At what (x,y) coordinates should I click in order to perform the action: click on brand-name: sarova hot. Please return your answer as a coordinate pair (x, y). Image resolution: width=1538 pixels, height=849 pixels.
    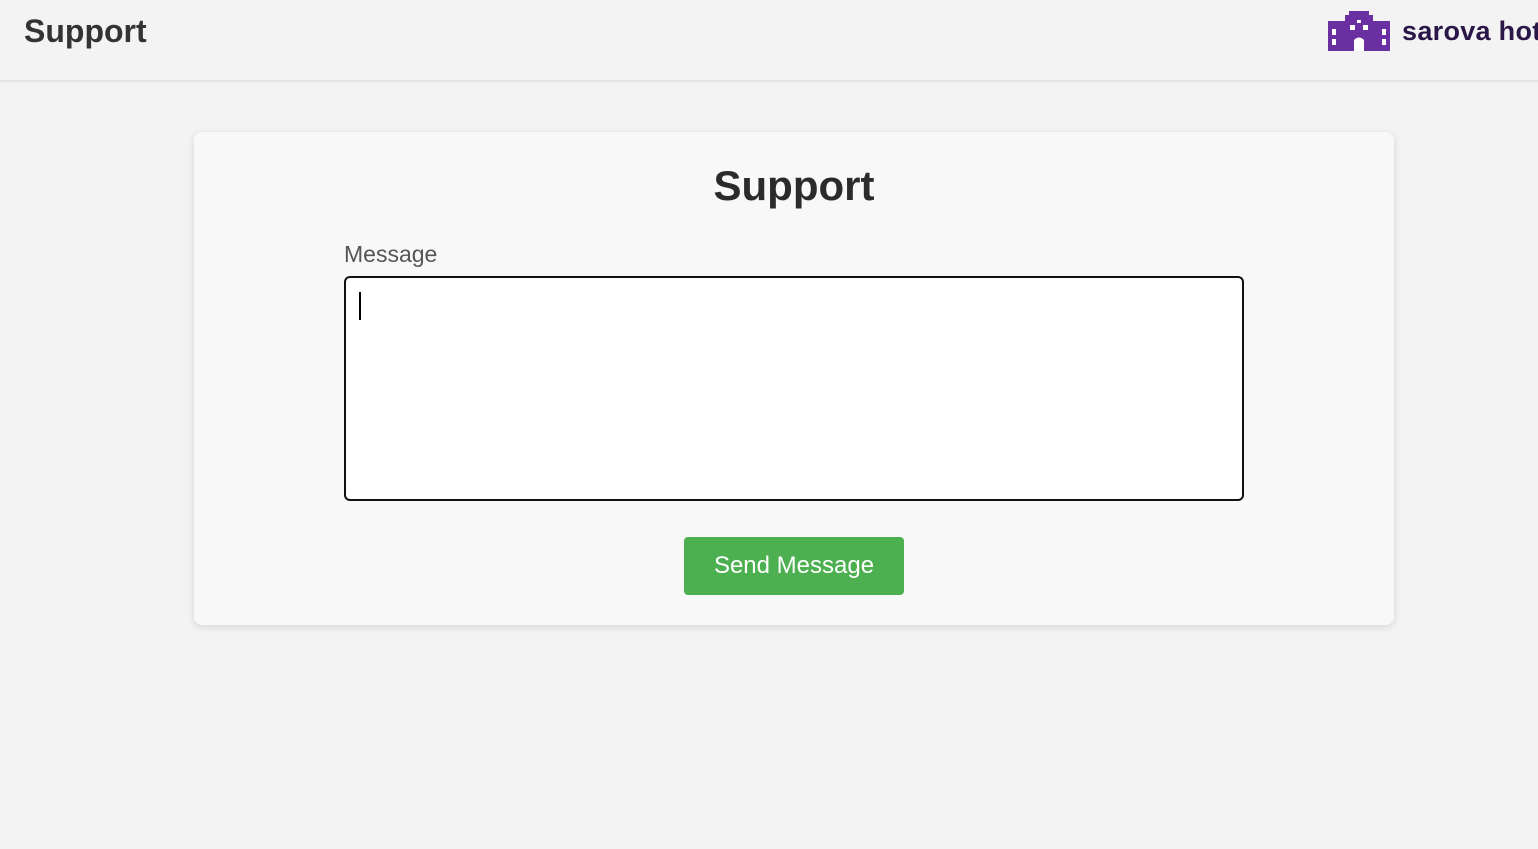
    Looking at the image, I should click on (1470, 30).